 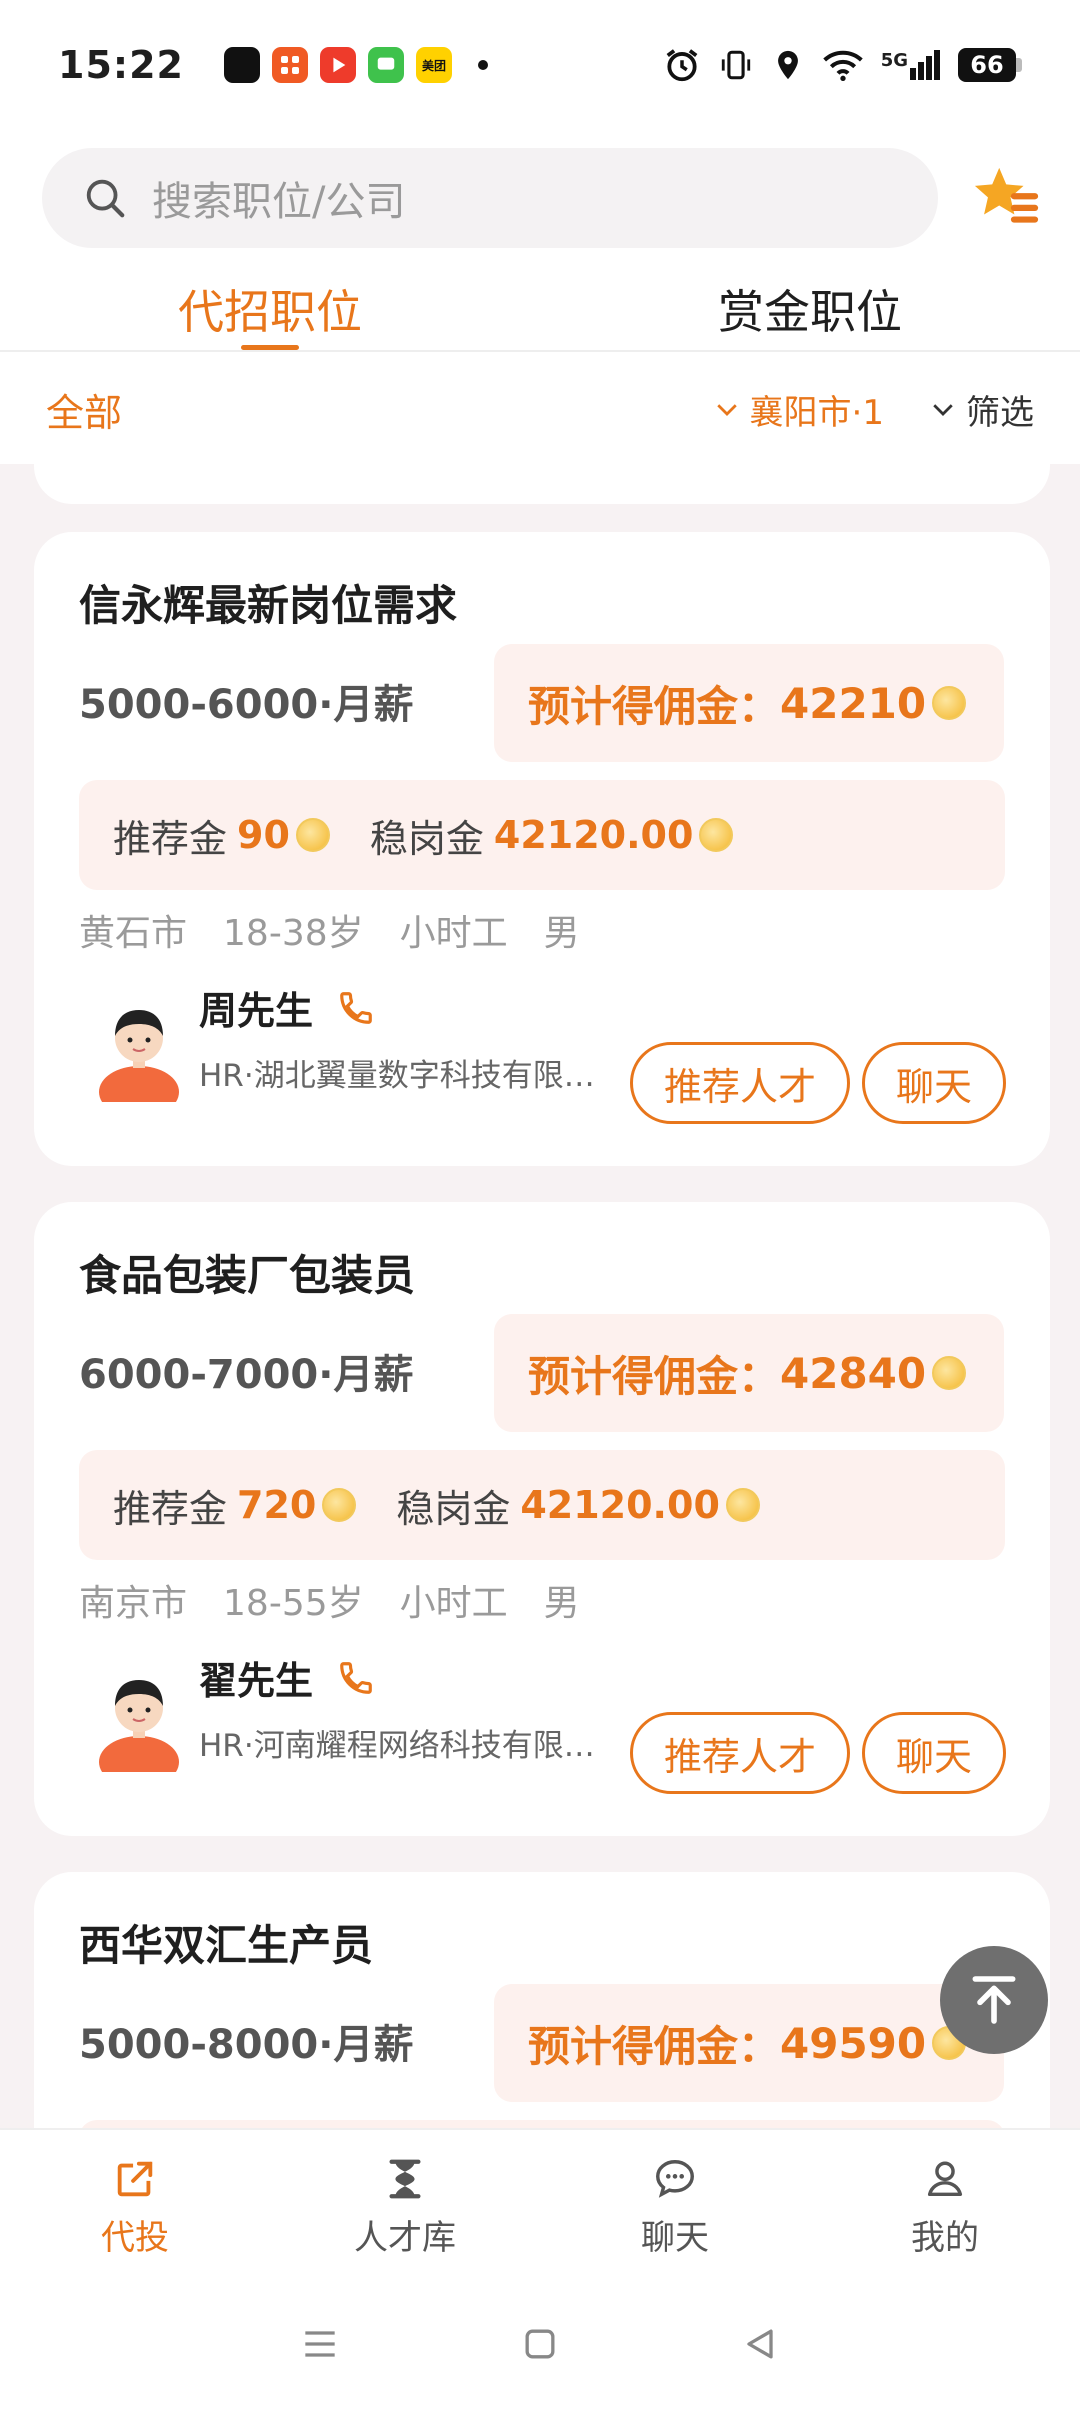 What do you see at coordinates (246, 1375) in the screenshot?
I see `job-salary: 6000-7000·月薪` at bounding box center [246, 1375].